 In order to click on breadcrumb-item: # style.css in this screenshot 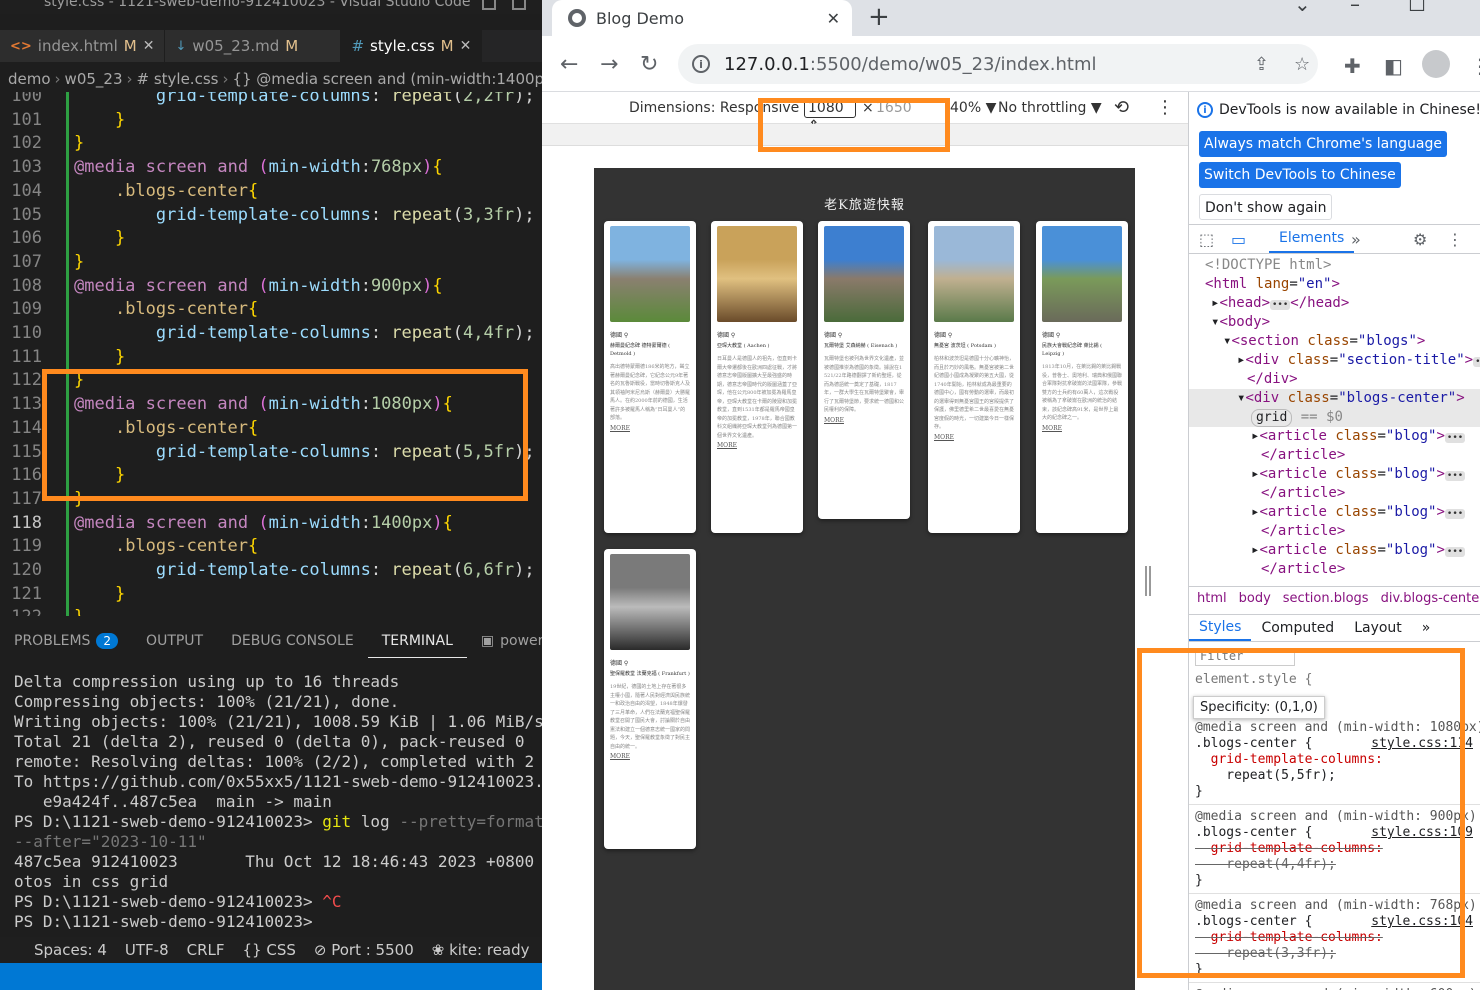, I will do `click(178, 79)`.